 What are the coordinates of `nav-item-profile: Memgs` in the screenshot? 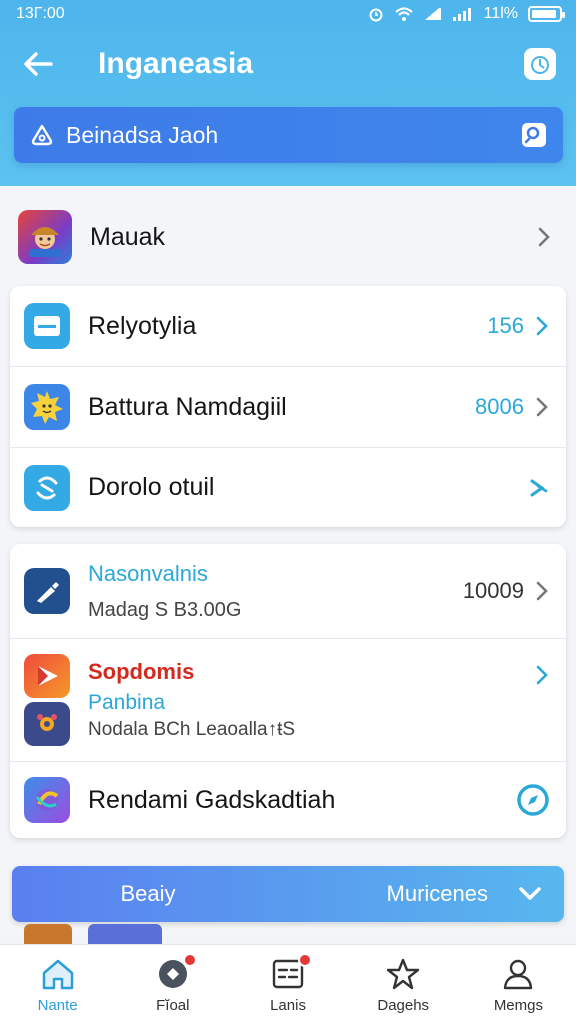 It's located at (518, 984).